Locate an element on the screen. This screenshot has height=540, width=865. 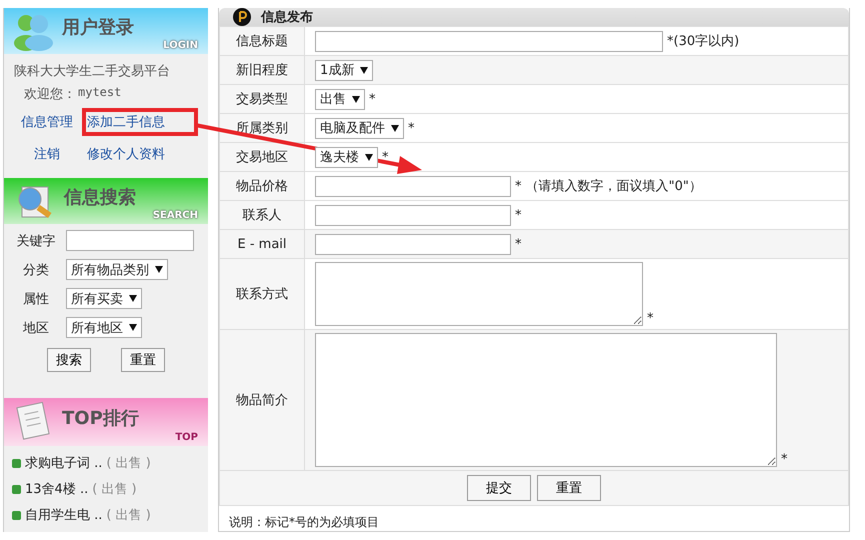
section-subtitle: SEARCH is located at coordinates (175, 216).